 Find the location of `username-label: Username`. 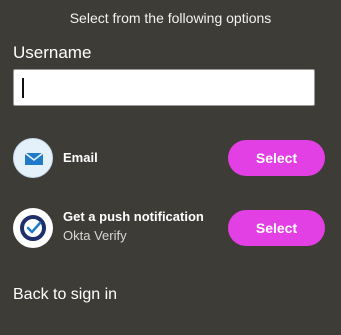

username-label: Username is located at coordinates (52, 52).